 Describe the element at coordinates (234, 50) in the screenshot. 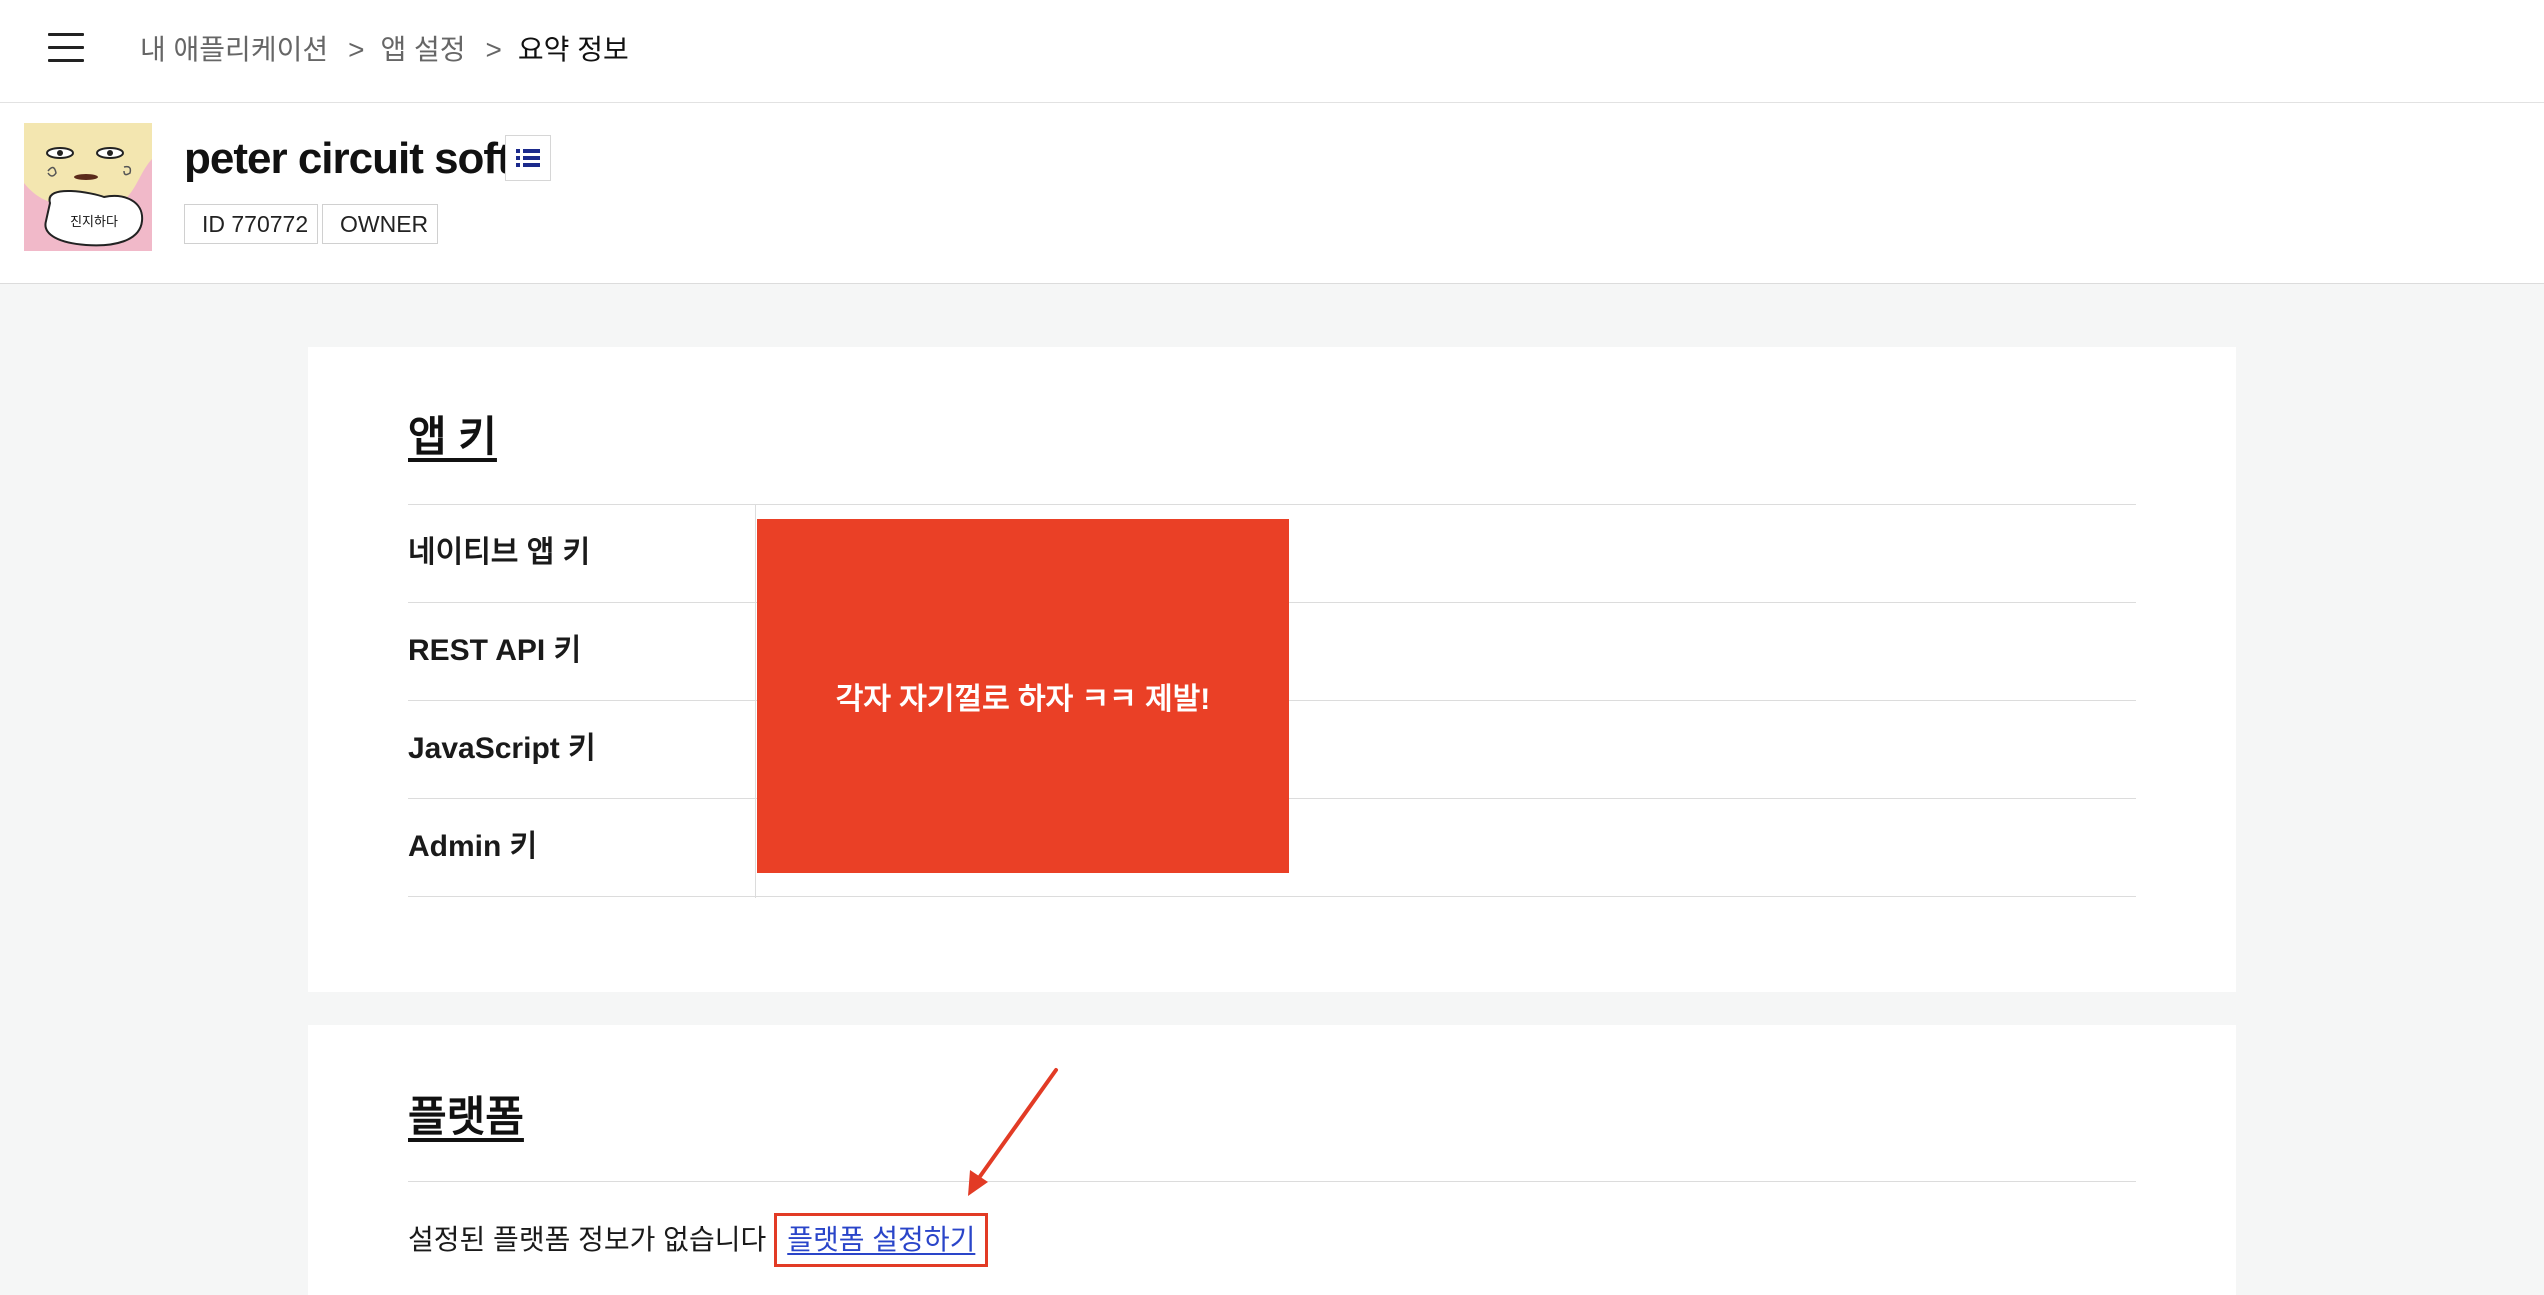

I see `breadcrumb-my-applications: 내 애플리케이션` at that location.